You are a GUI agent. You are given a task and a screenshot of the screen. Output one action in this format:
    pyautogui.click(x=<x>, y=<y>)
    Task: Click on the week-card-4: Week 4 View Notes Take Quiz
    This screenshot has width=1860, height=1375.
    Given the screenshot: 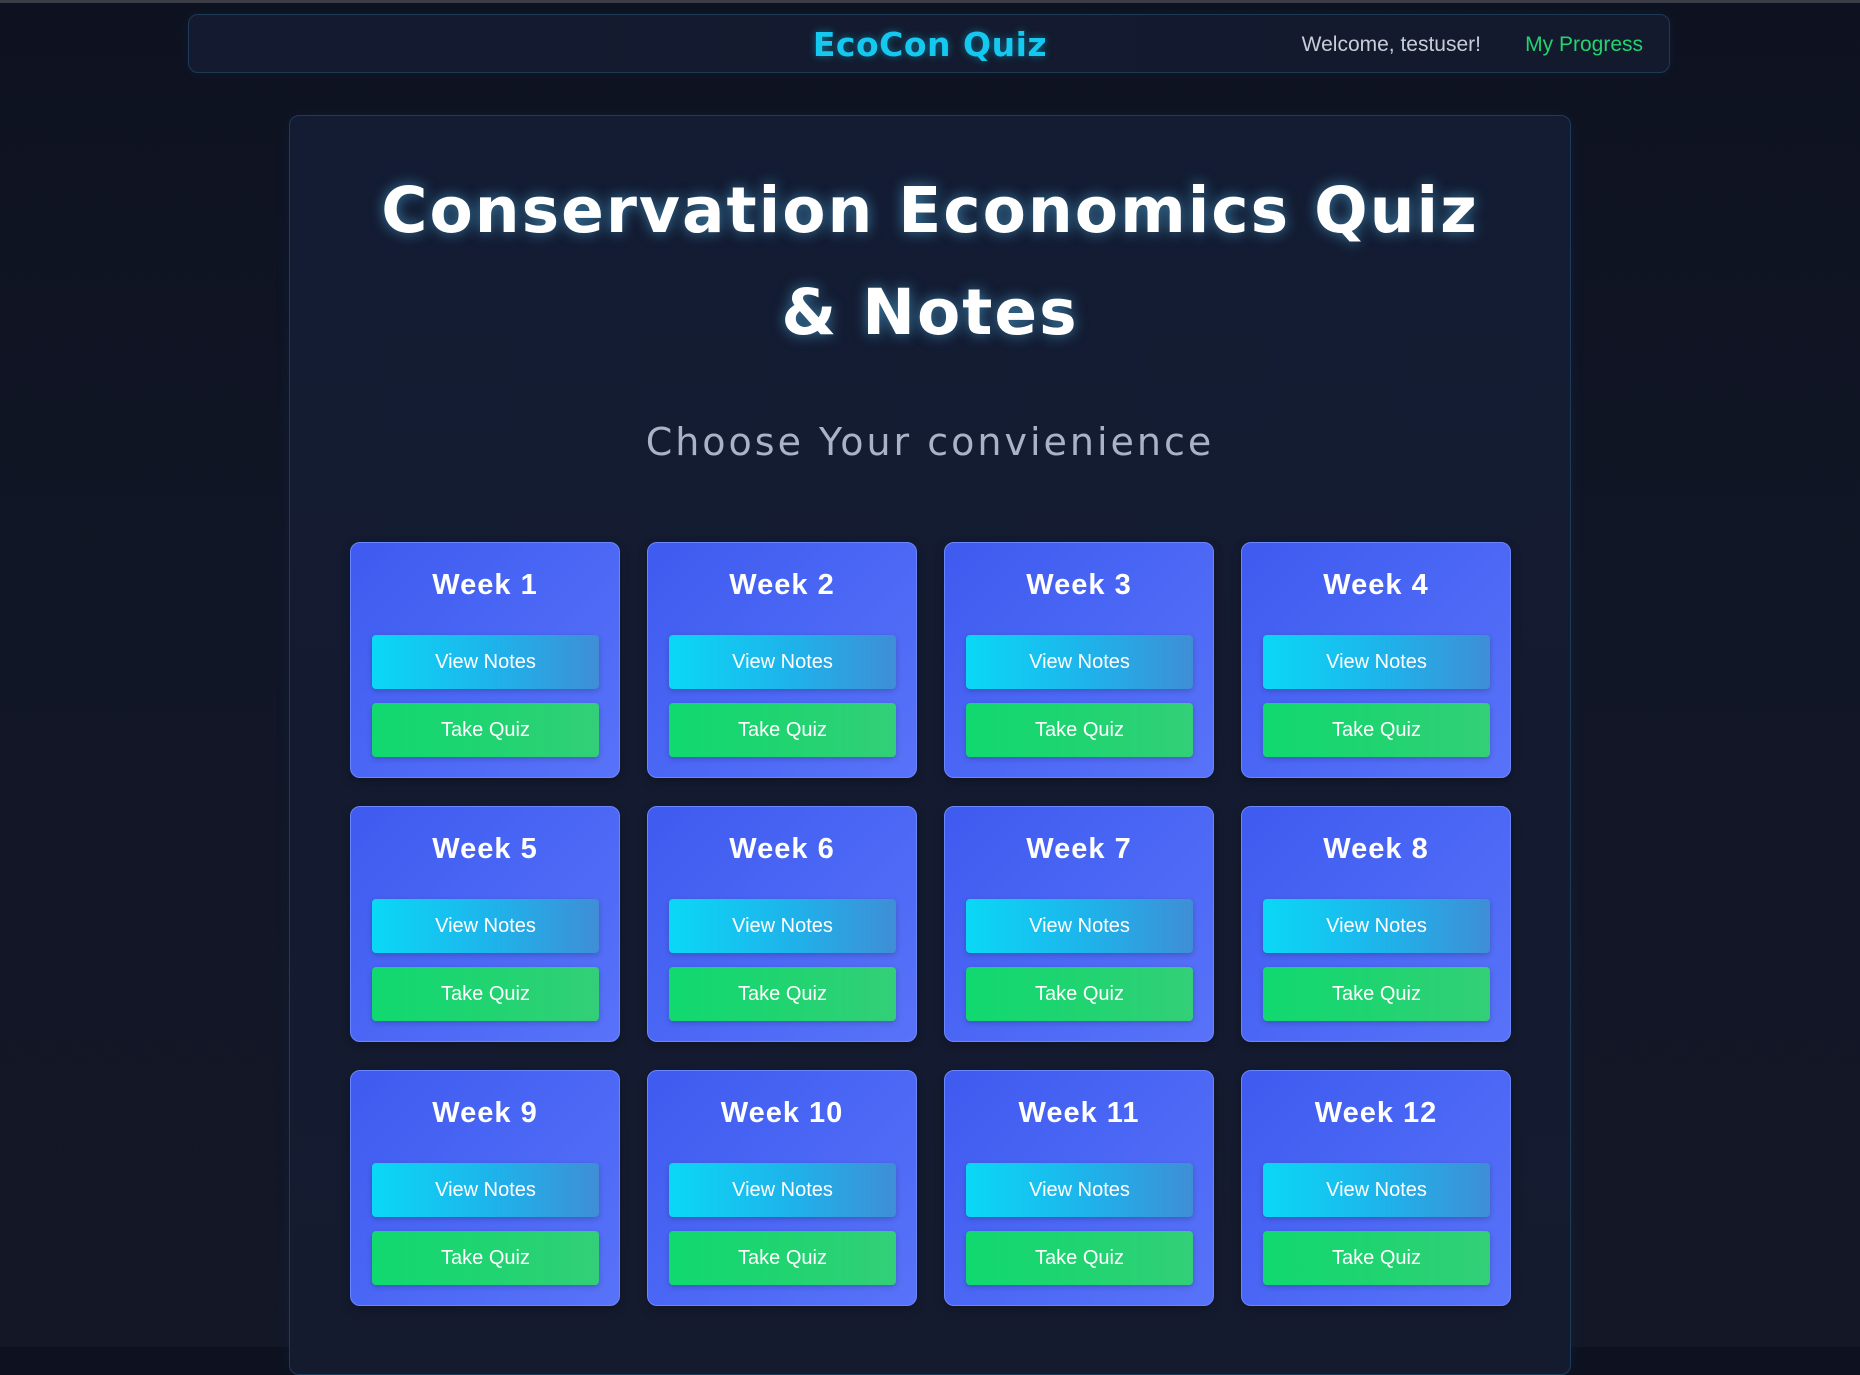 What is the action you would take?
    pyautogui.click(x=1376, y=660)
    